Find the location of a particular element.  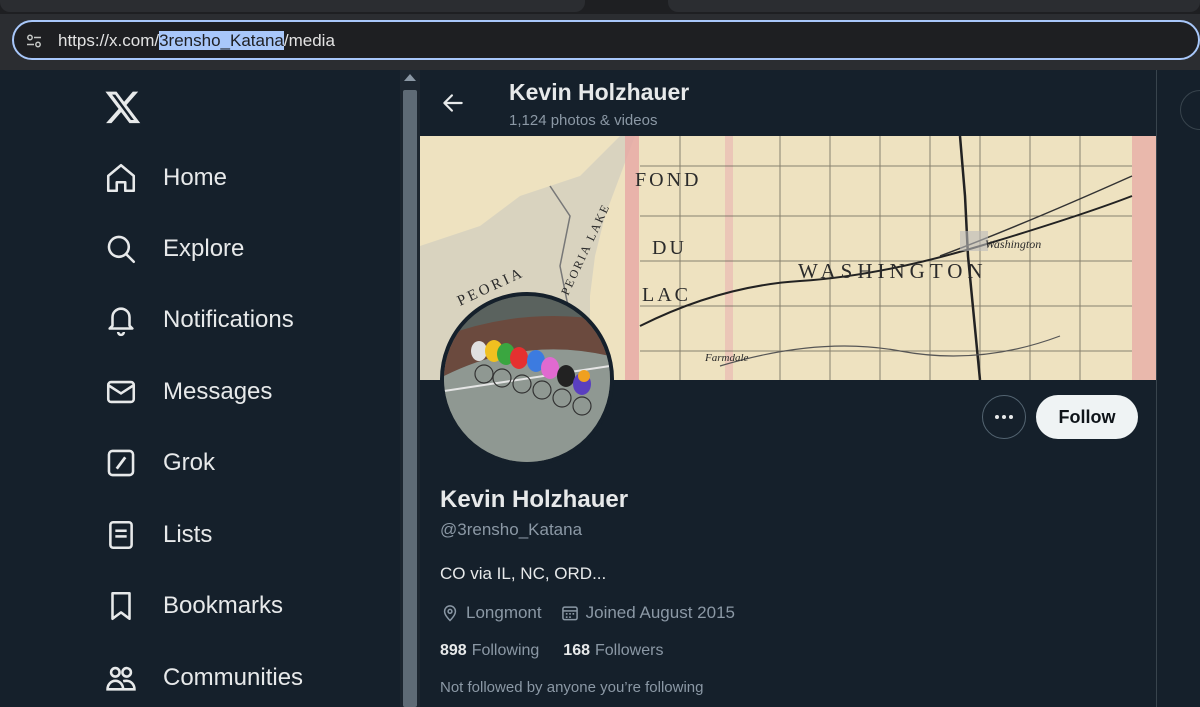

more-icon is located at coordinates (1004, 417).